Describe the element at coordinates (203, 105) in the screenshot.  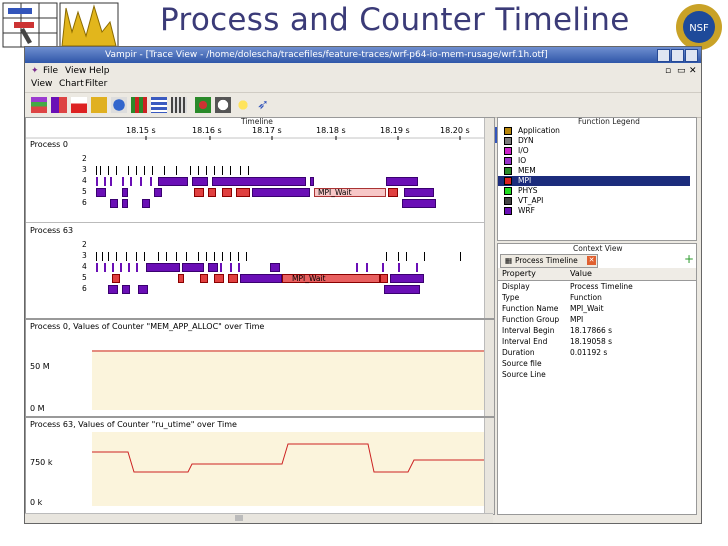
I see `context-icon` at that location.